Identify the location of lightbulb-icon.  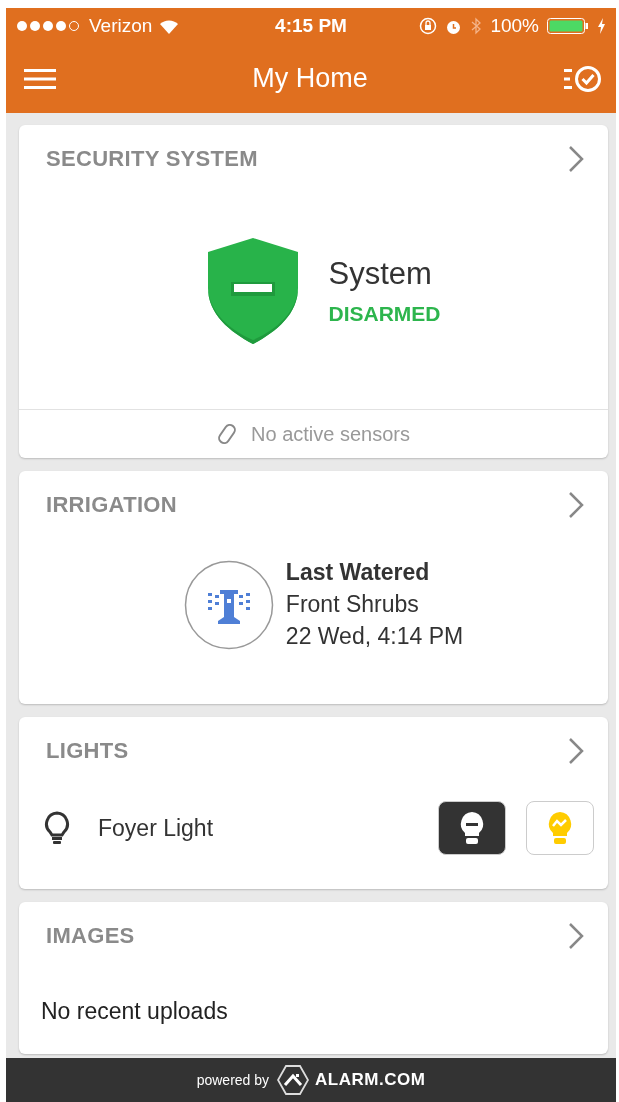
(57, 828).